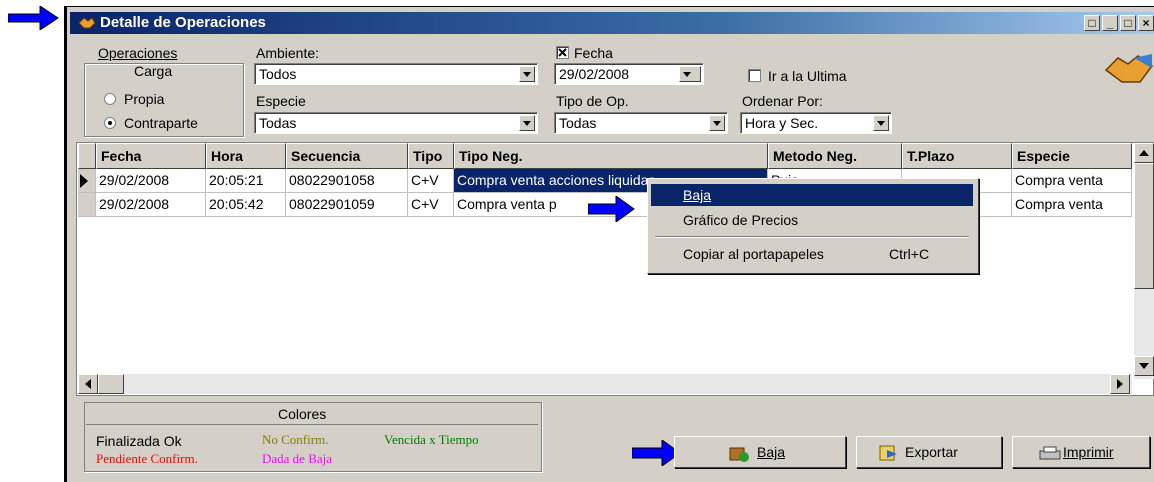  What do you see at coordinates (151, 156) in the screenshot?
I see `column-header-fecha: Fecha` at bounding box center [151, 156].